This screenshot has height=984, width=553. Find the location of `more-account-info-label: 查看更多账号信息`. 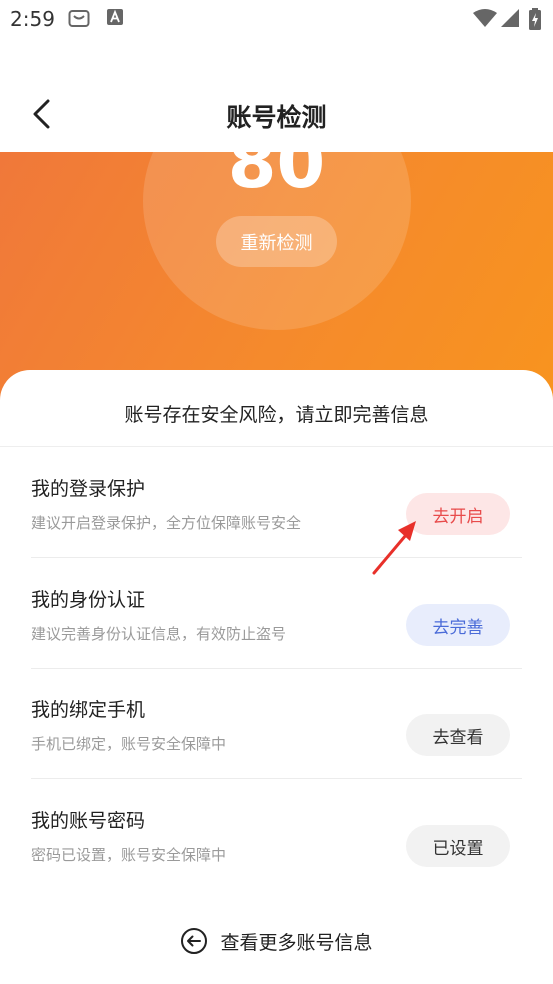

more-account-info-label: 查看更多账号信息 is located at coordinates (296, 942).